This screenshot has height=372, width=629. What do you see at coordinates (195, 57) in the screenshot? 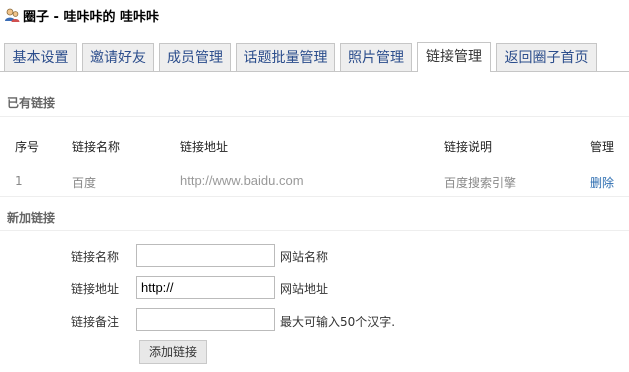
I see `tab-member-management: 成员管理` at bounding box center [195, 57].